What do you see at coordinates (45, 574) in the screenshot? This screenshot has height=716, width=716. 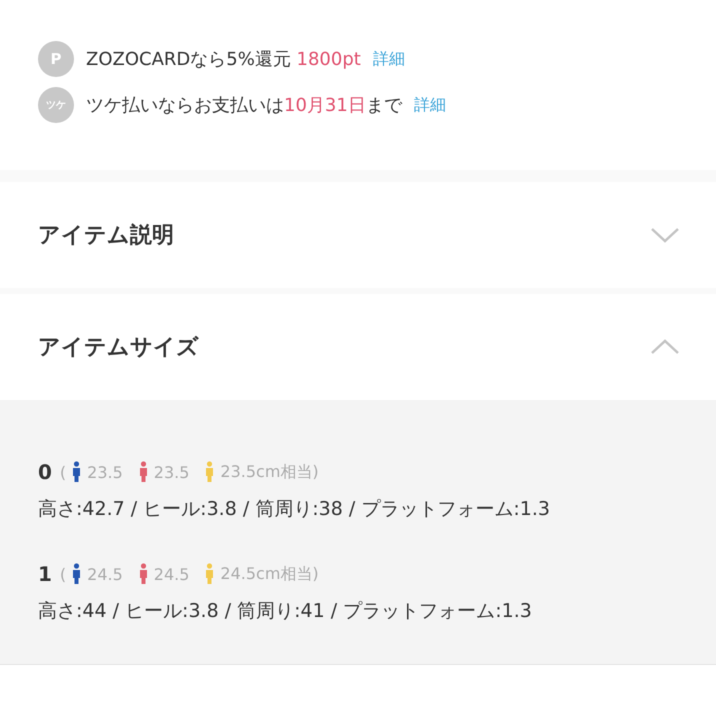 I see `size-label: 1` at bounding box center [45, 574].